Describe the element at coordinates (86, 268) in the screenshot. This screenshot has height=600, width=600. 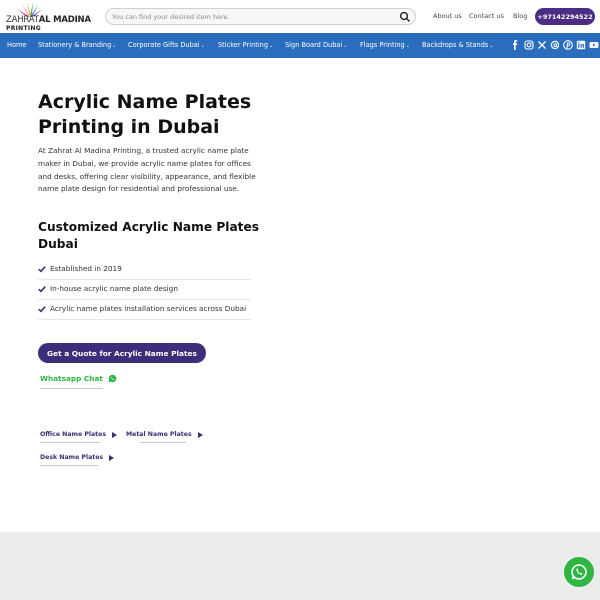
I see `list-item-text: Established in 2019` at that location.